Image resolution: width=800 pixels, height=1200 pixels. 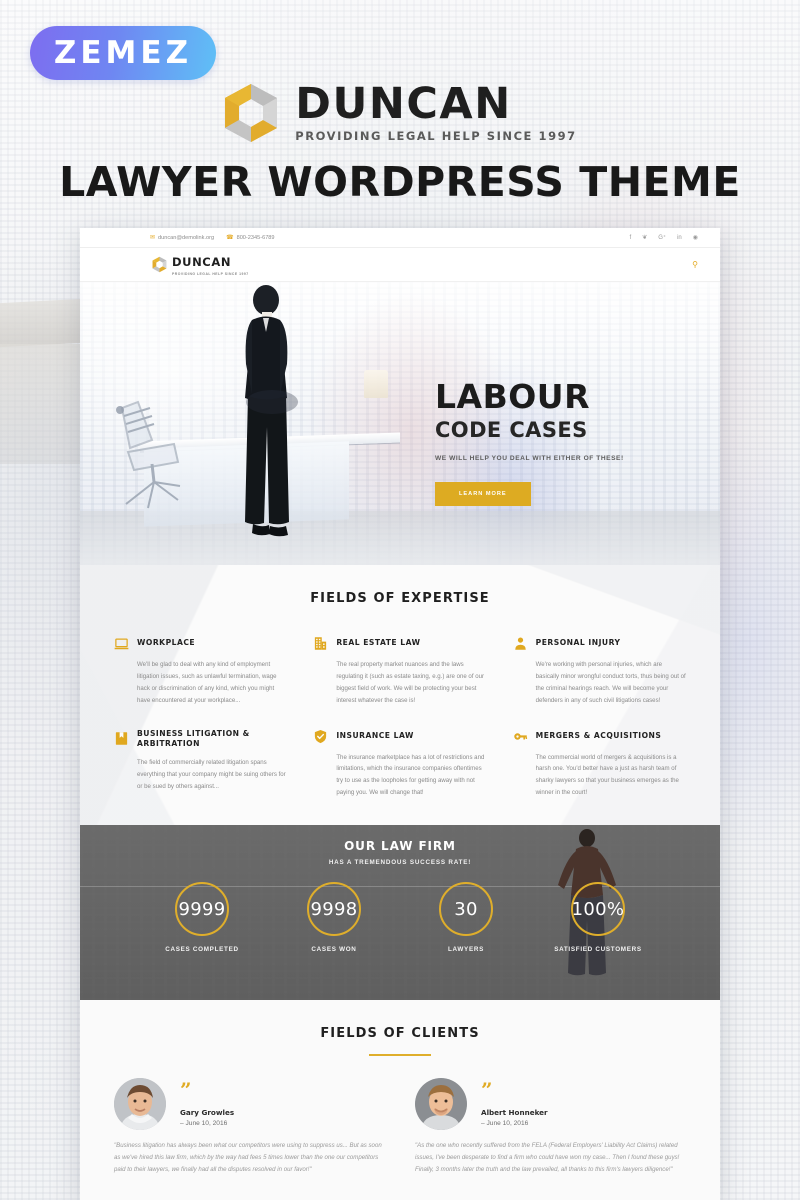 I want to click on rss-icon: ◉, so click(x=695, y=237).